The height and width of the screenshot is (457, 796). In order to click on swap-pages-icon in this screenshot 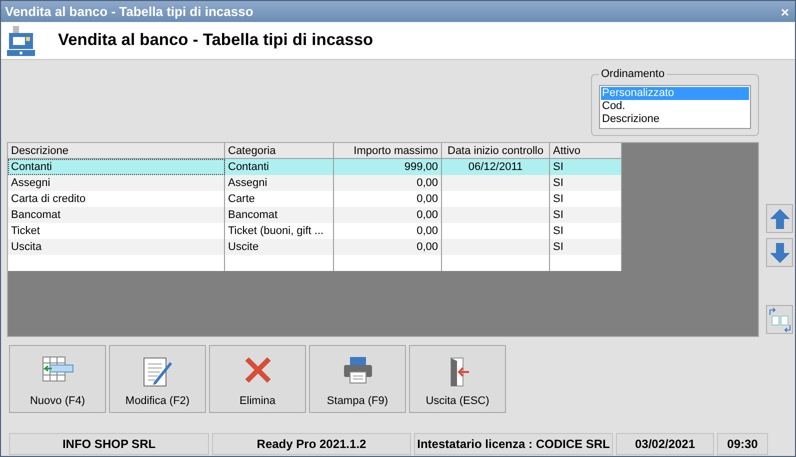, I will do `click(780, 319)`.